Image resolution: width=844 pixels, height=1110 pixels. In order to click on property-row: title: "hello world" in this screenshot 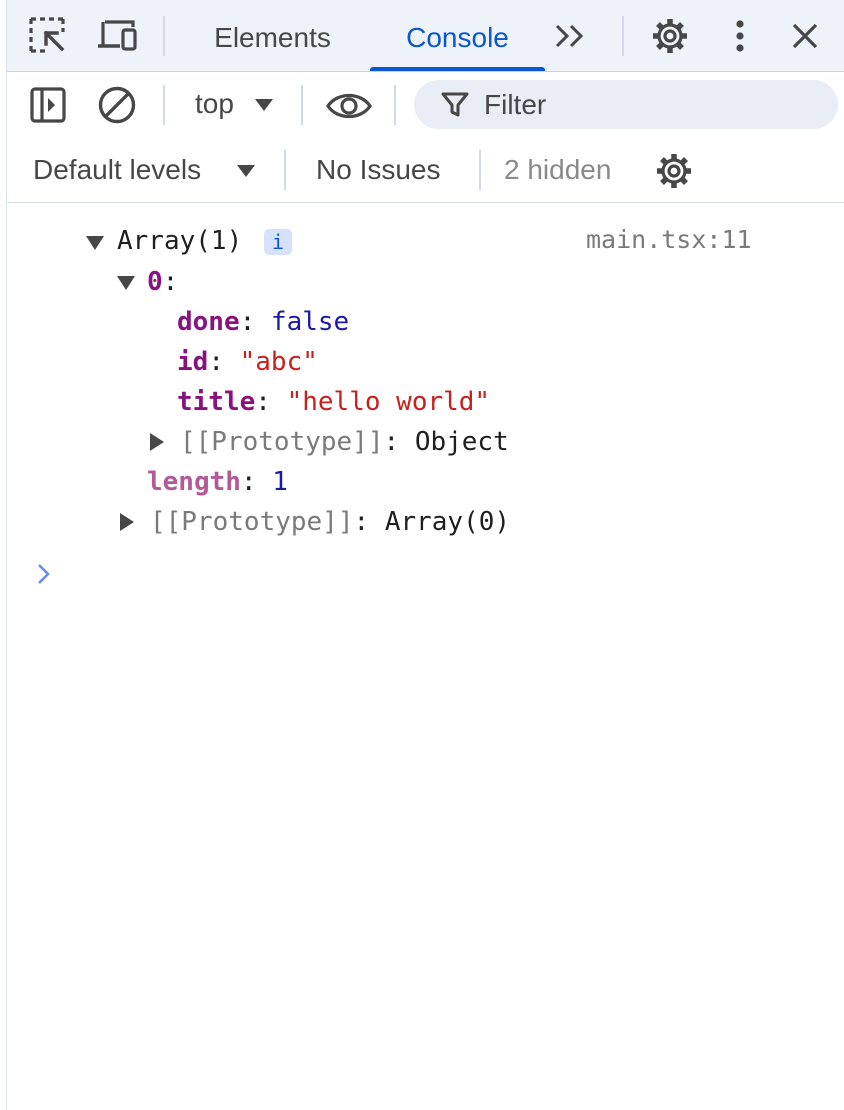, I will do `click(334, 402)`.